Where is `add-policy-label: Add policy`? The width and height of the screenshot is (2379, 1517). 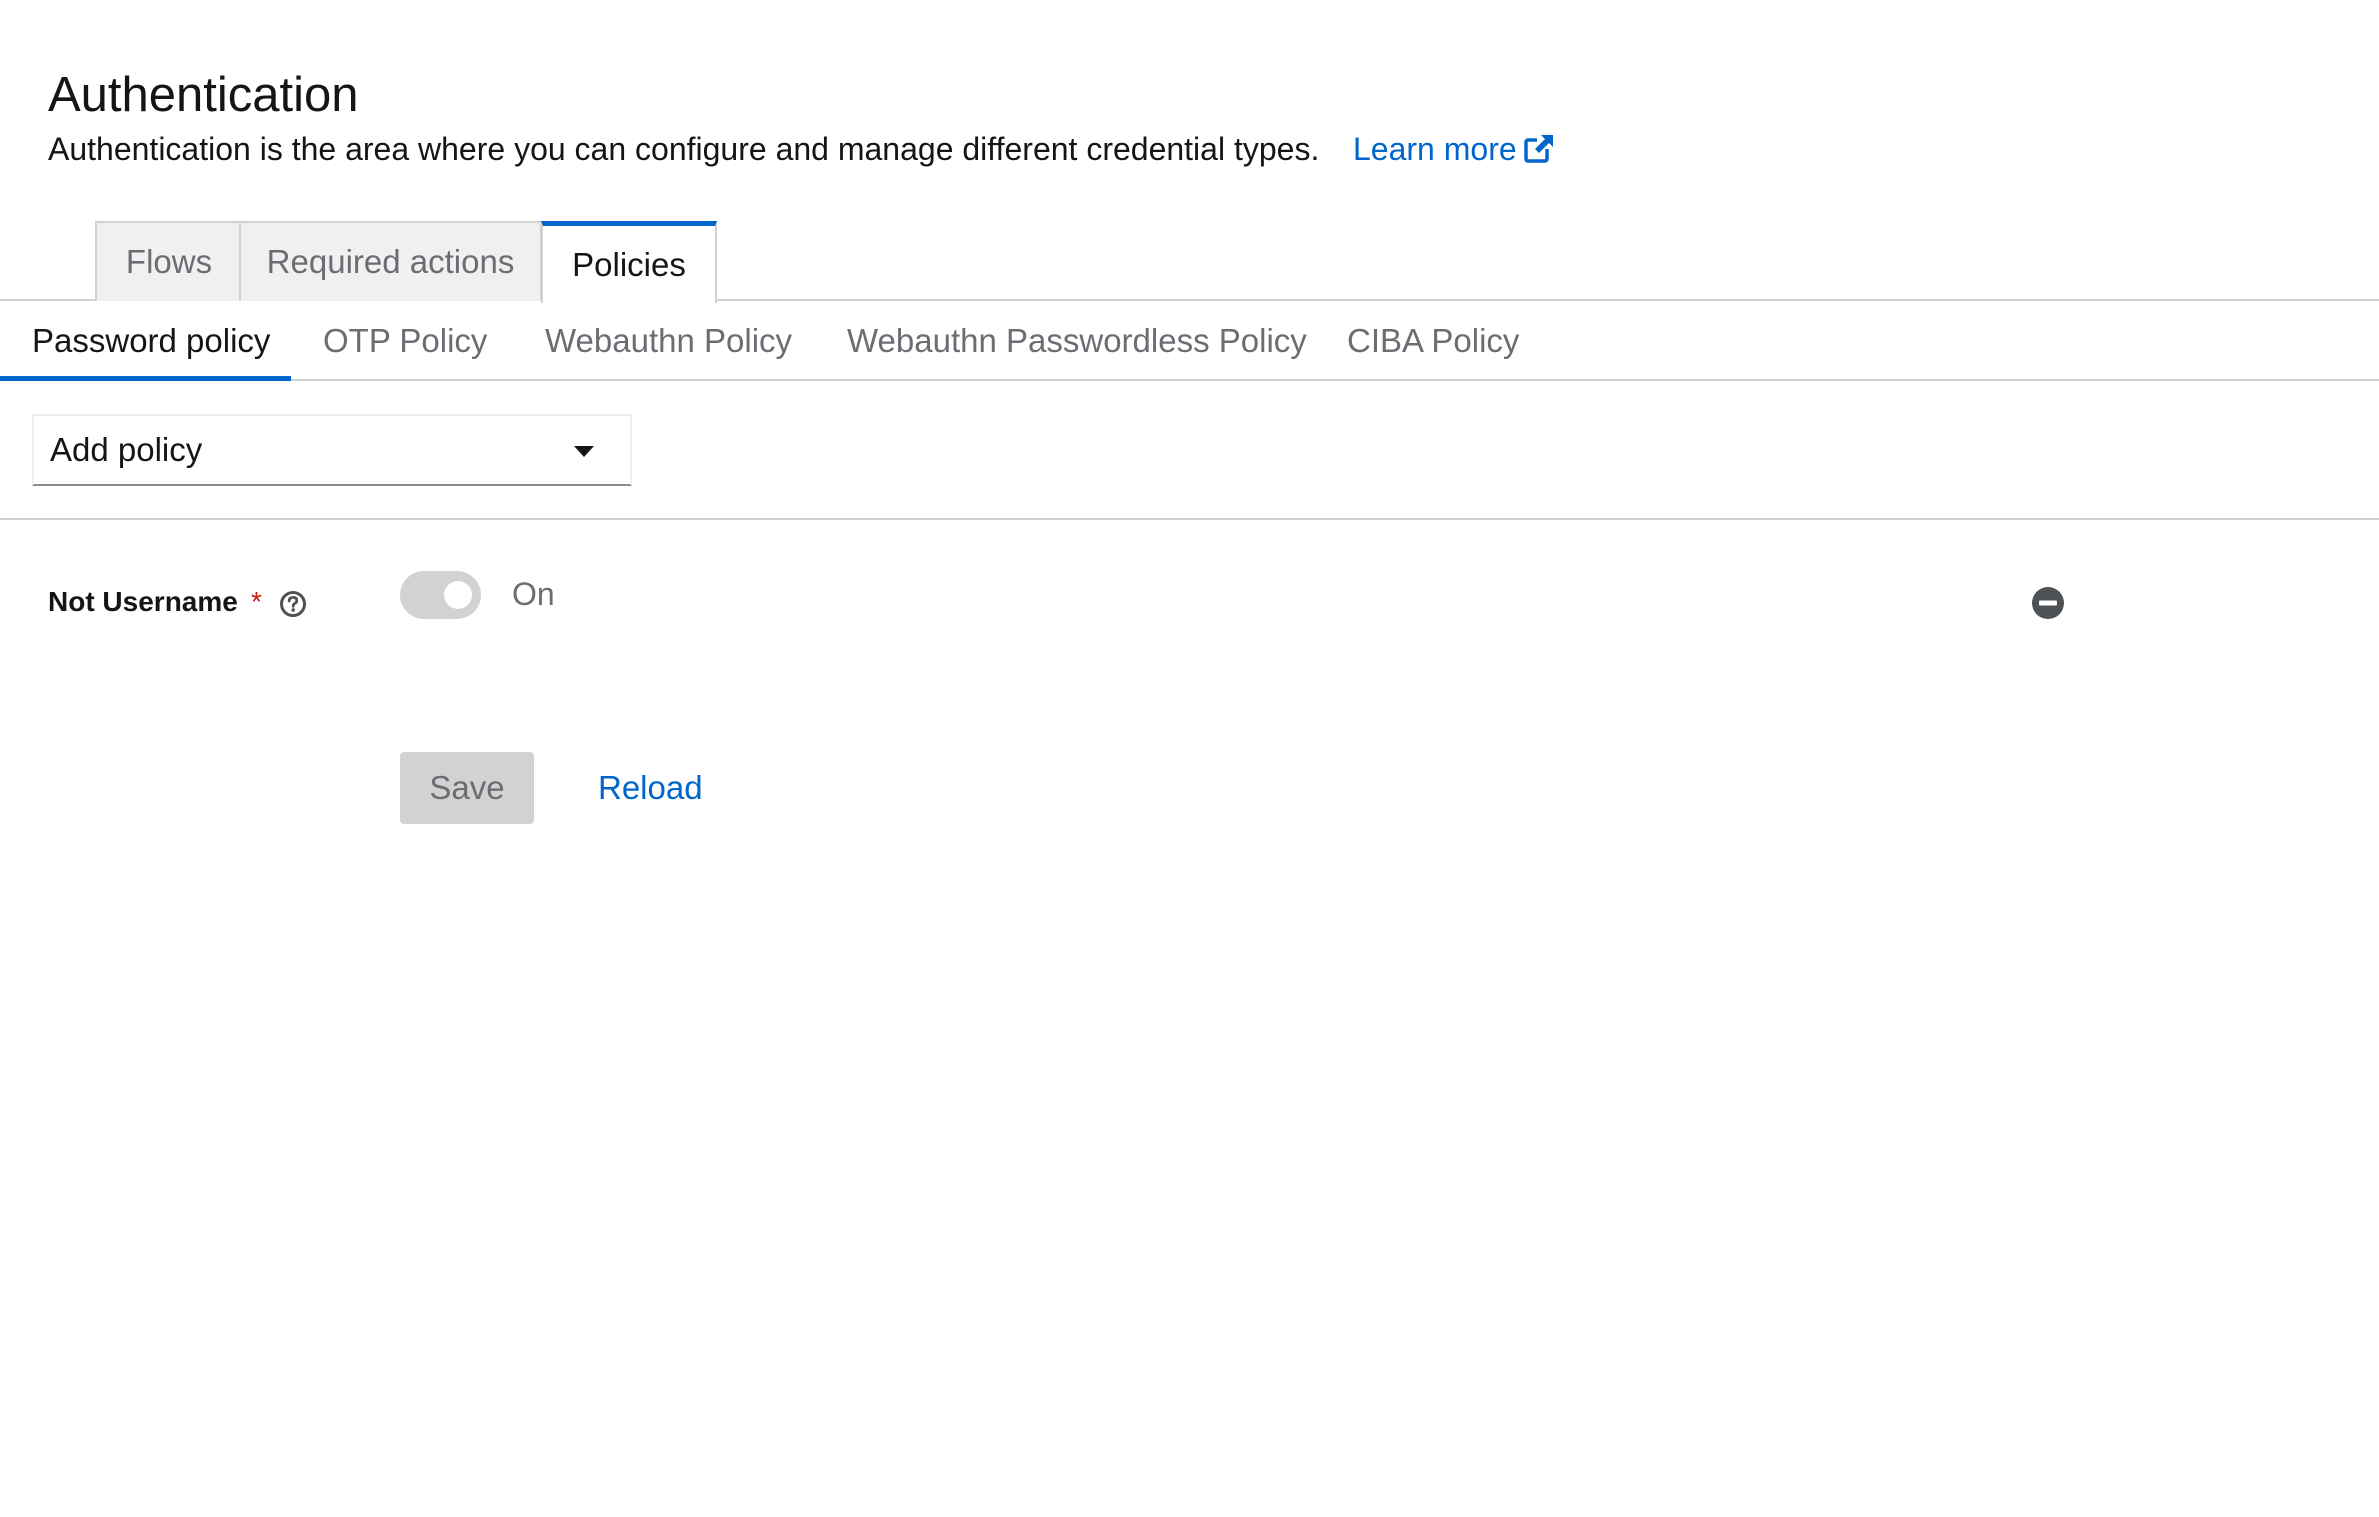 add-policy-label: Add policy is located at coordinates (126, 449).